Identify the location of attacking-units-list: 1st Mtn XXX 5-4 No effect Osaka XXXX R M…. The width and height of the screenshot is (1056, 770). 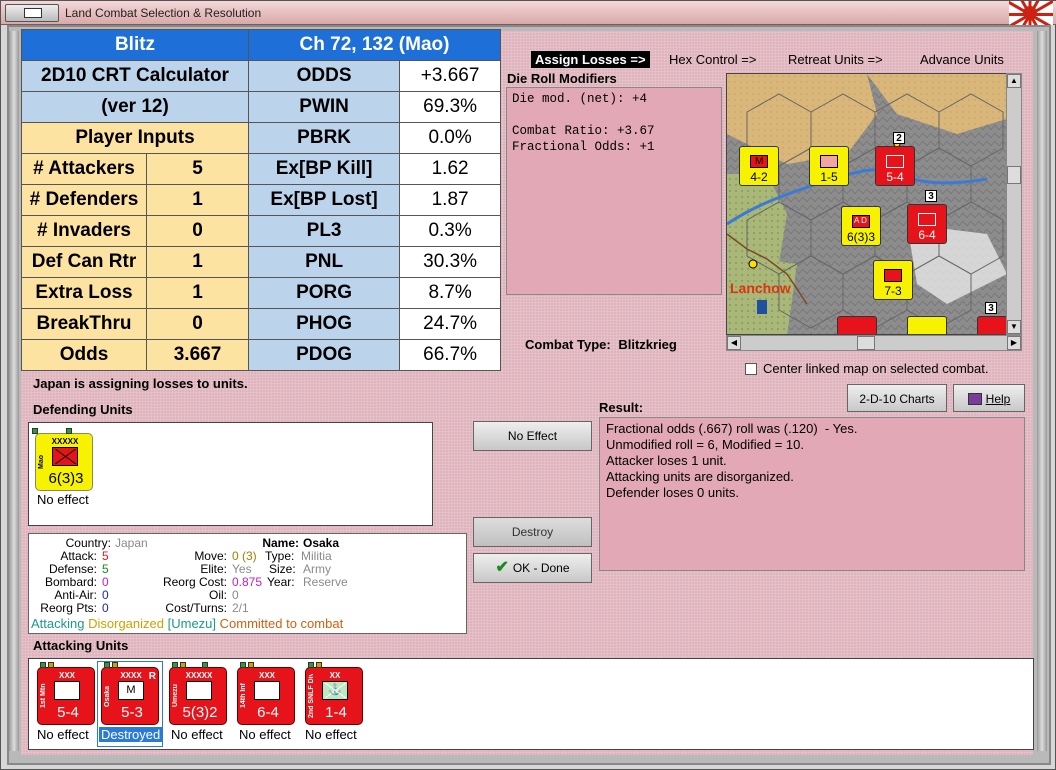
(531, 704).